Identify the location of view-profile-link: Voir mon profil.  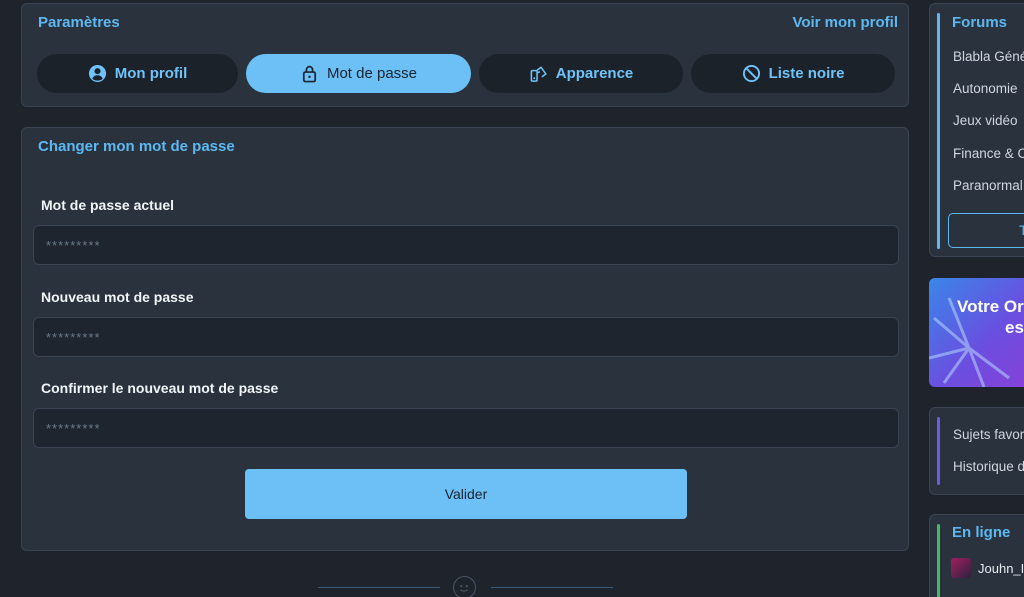
(845, 22).